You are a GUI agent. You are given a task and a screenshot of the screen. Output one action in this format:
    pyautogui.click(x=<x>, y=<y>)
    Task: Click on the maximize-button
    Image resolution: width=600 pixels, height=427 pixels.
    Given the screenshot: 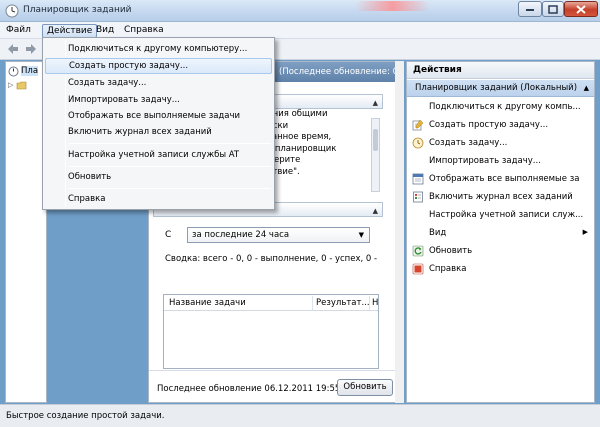 What is the action you would take?
    pyautogui.click(x=553, y=9)
    